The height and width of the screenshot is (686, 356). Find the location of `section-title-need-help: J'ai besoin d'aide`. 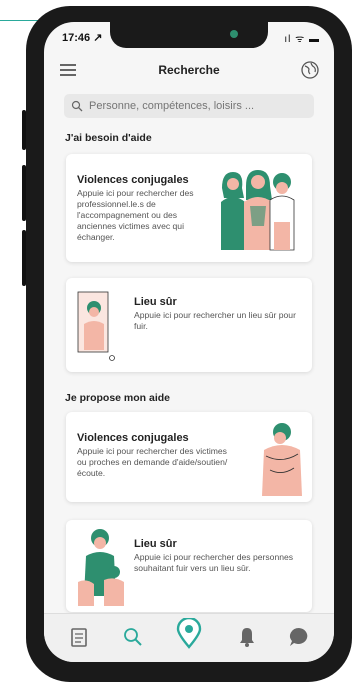

section-title-need-help: J'ai besoin d'aide is located at coordinates (108, 138).